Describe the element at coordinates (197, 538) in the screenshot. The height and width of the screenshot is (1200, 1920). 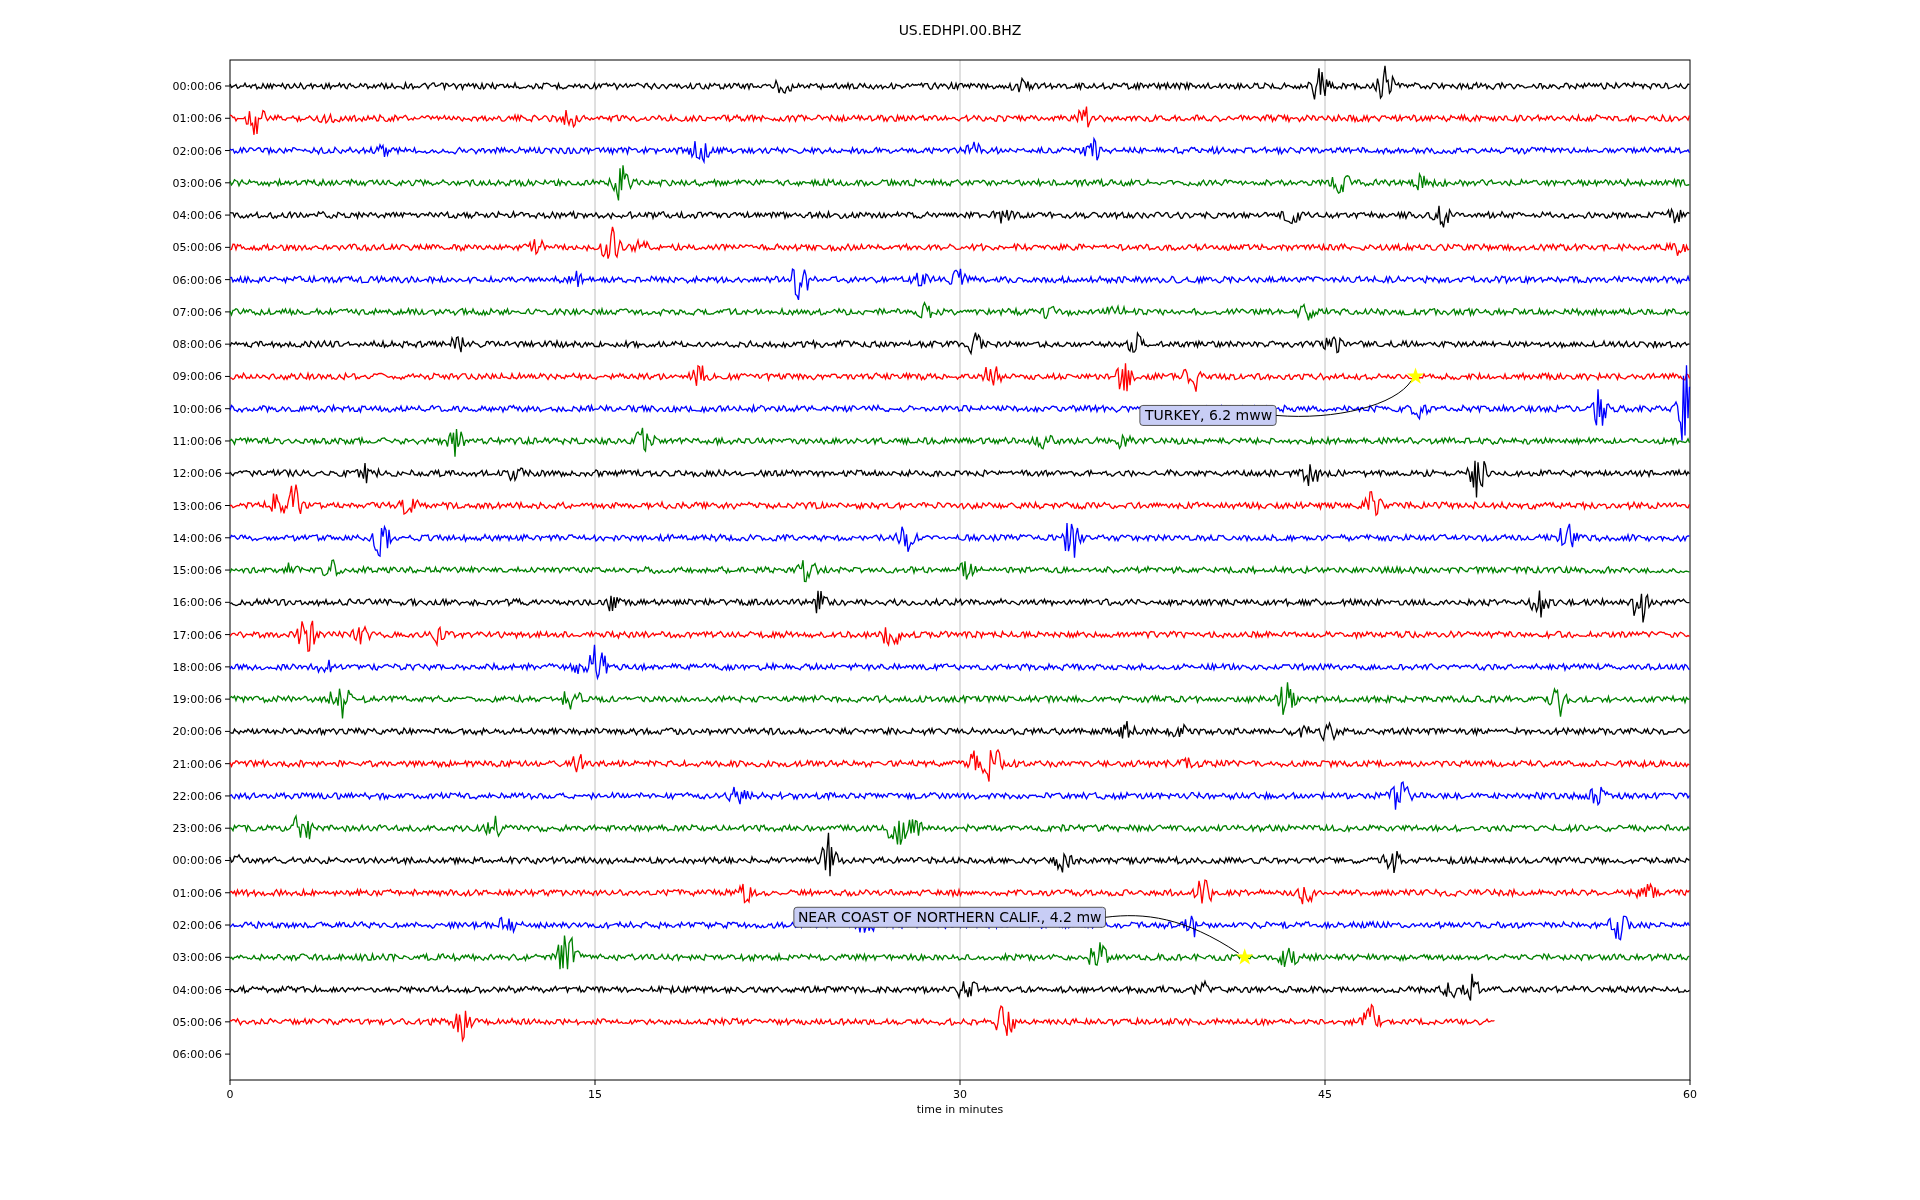
I see `y-tick-label: 14:00:06` at that location.